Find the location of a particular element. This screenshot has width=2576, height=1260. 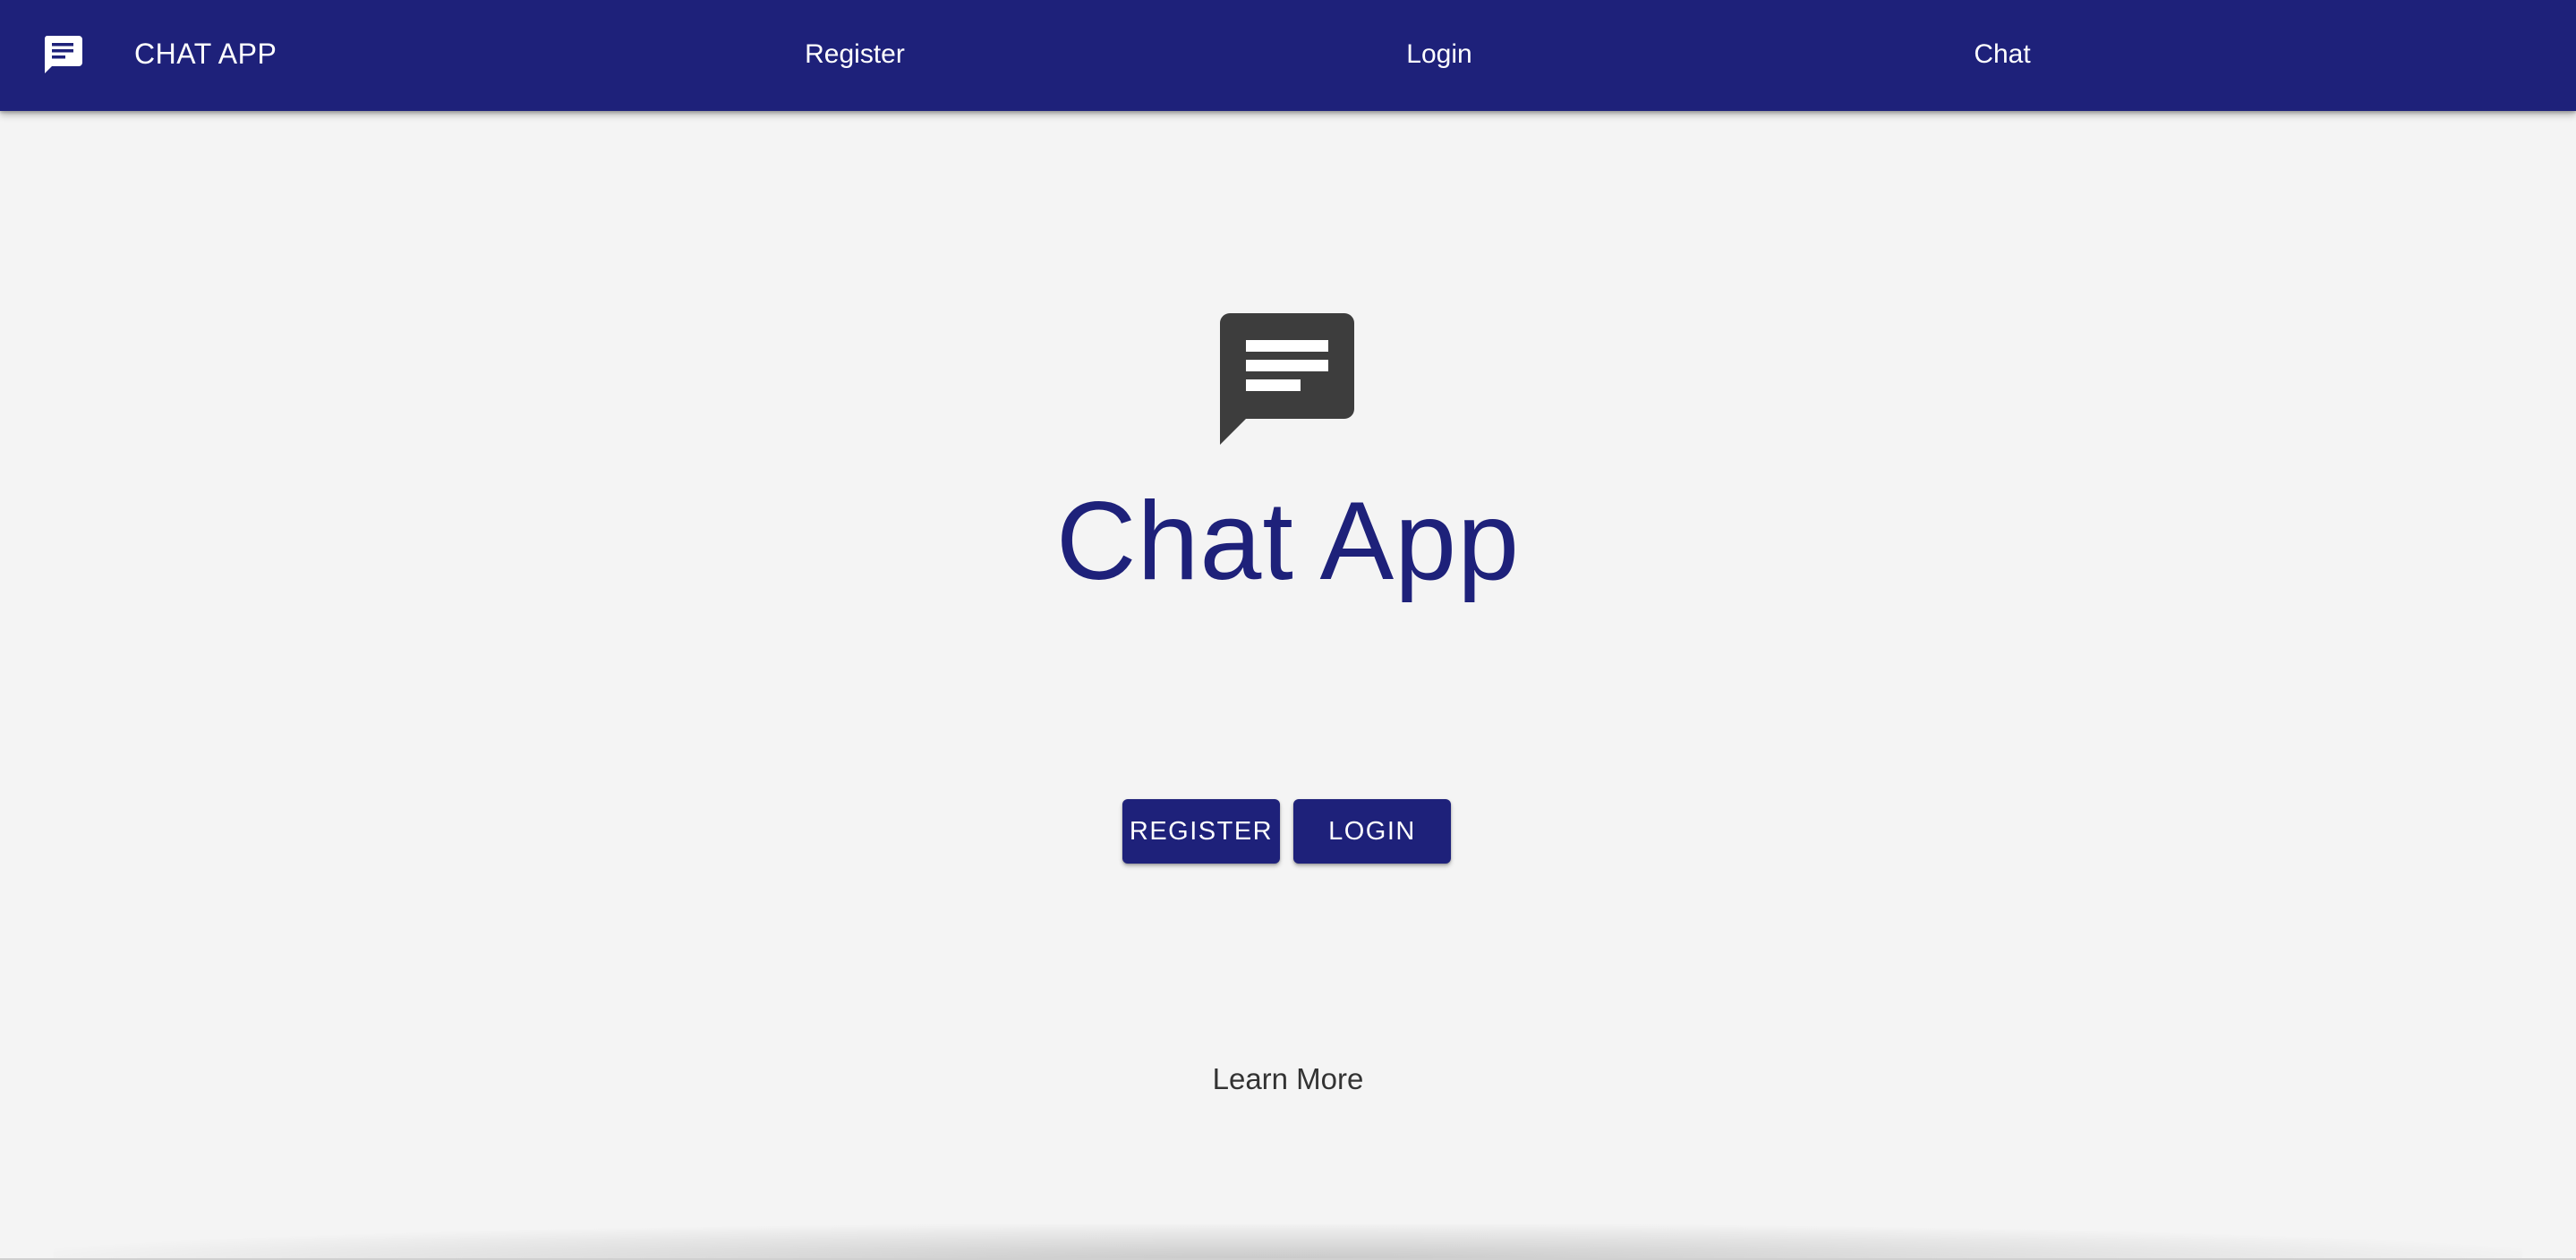

learn-more-link: Learn More is located at coordinates (1288, 1078).